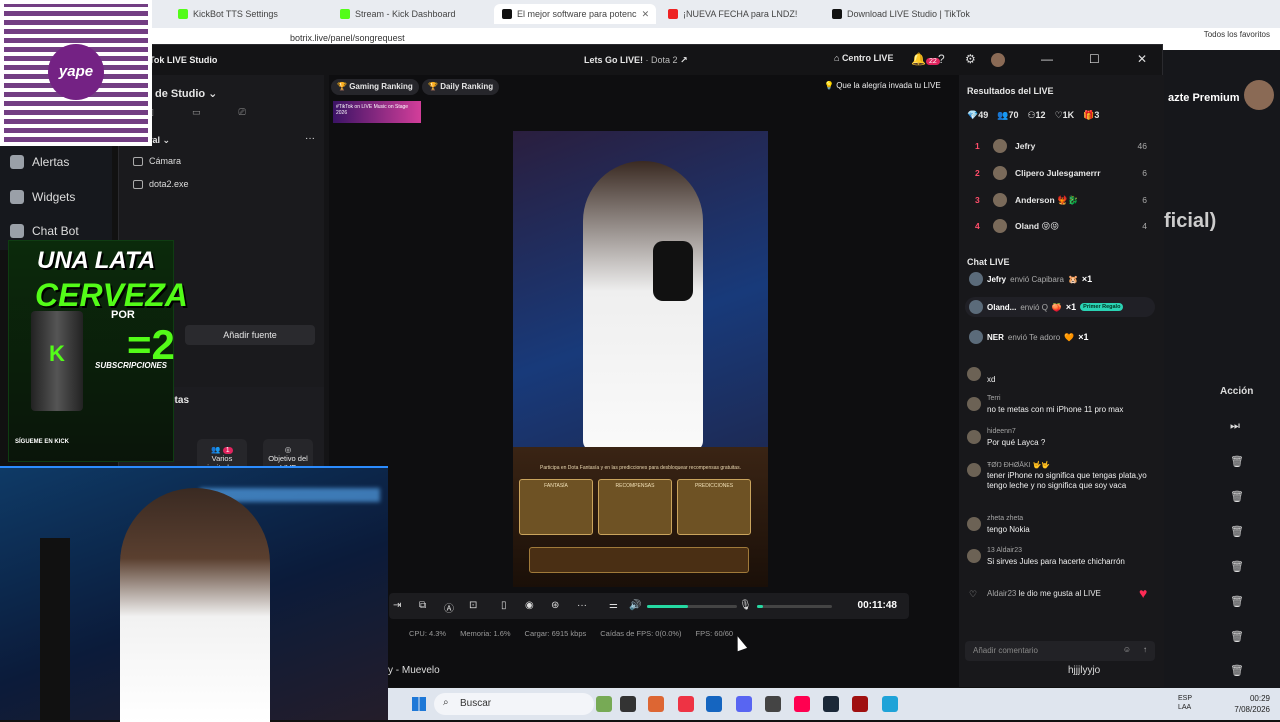  I want to click on browser-tab: Download LIVE Studio | TikTok, so click(904, 14).